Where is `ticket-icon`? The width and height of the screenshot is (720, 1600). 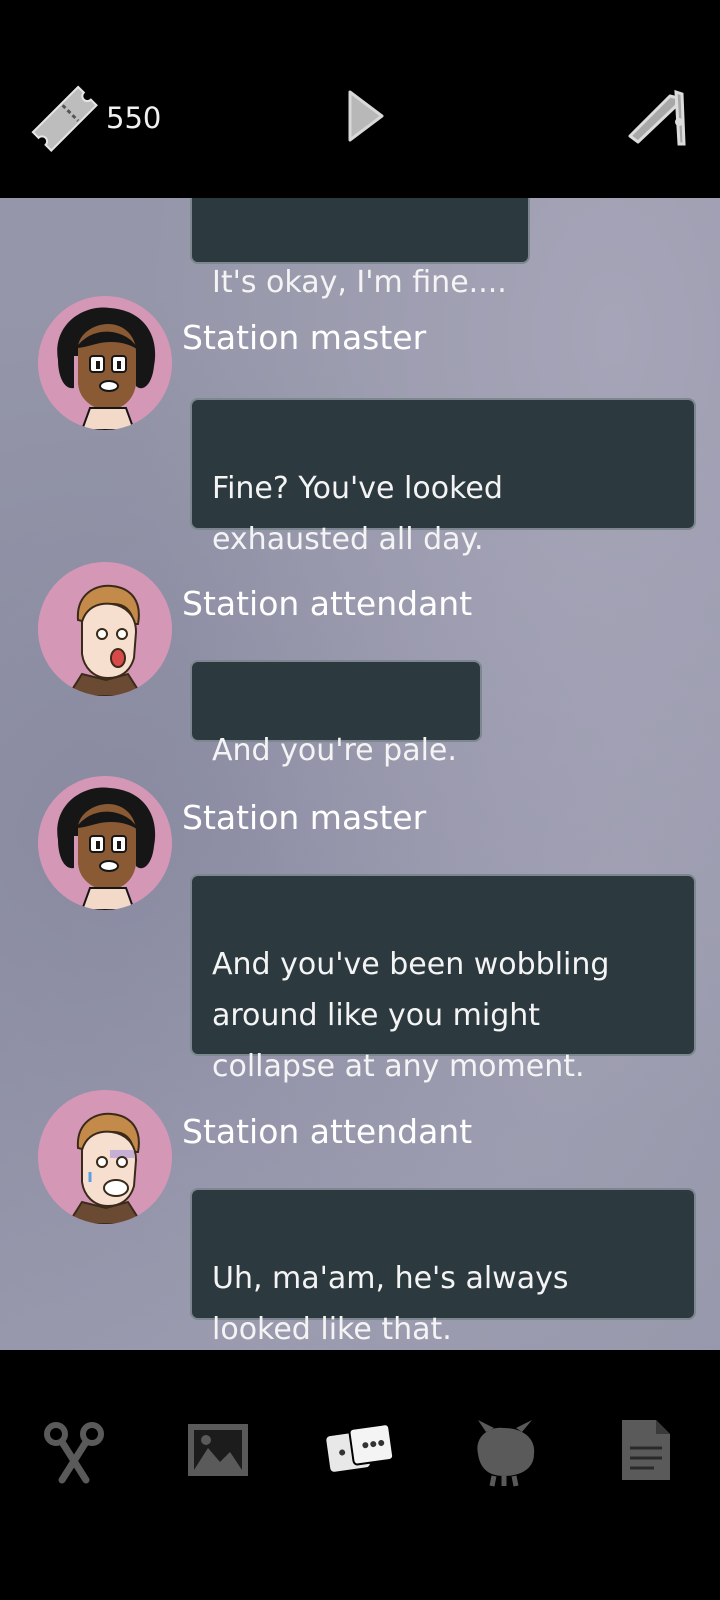
ticket-icon is located at coordinates (64, 118).